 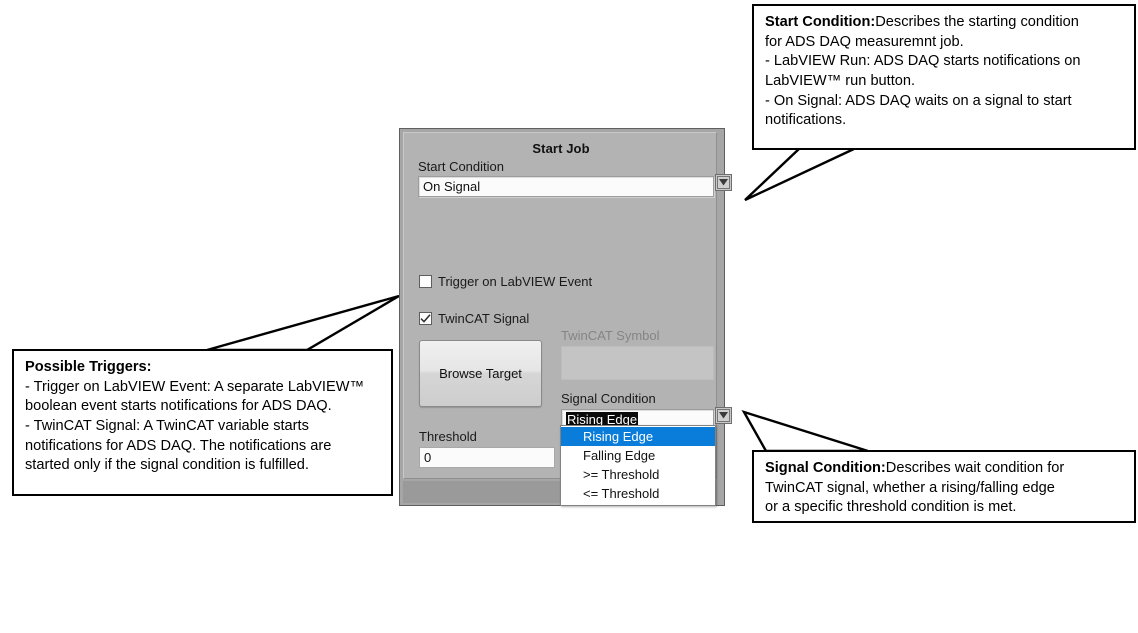 I want to click on threshold-input: 0, so click(x=487, y=457).